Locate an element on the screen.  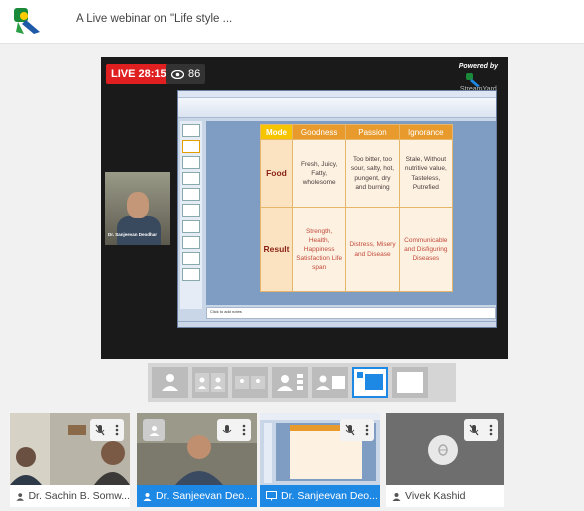
person-with-screen-icon is located at coordinates (330, 382).